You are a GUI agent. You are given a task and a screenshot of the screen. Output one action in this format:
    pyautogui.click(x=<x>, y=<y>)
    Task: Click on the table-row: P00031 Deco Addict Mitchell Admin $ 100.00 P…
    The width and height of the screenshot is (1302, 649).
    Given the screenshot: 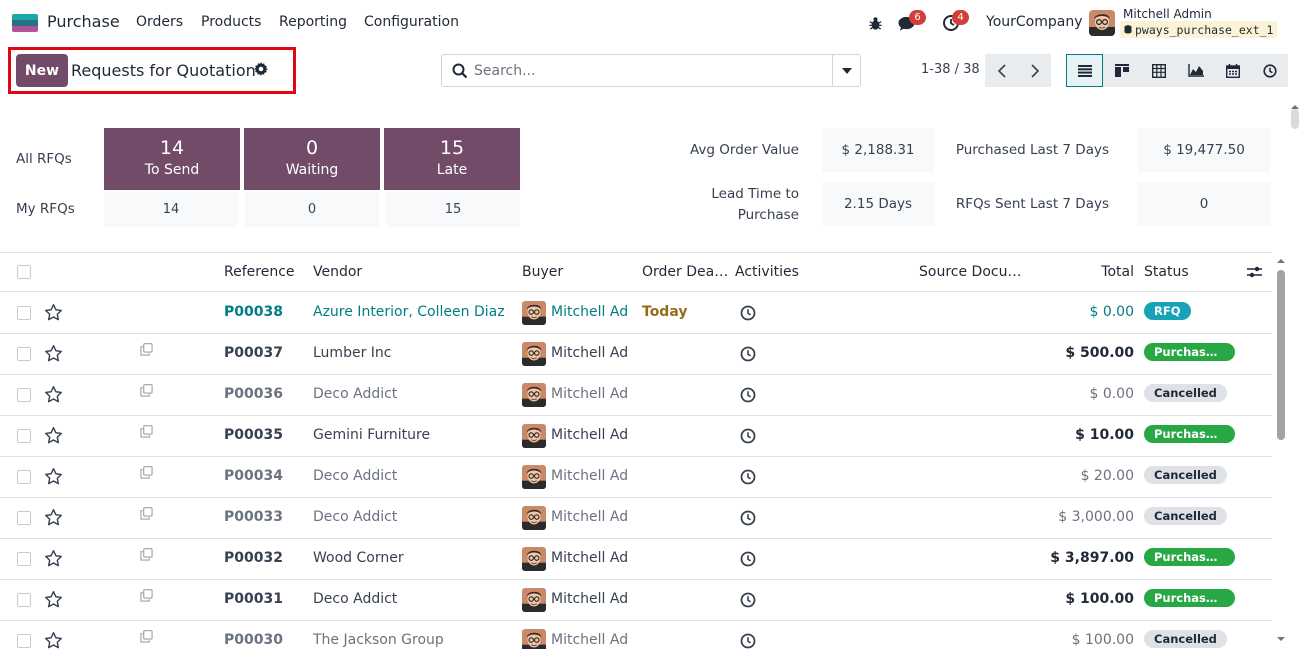 What is the action you would take?
    pyautogui.click(x=636, y=600)
    